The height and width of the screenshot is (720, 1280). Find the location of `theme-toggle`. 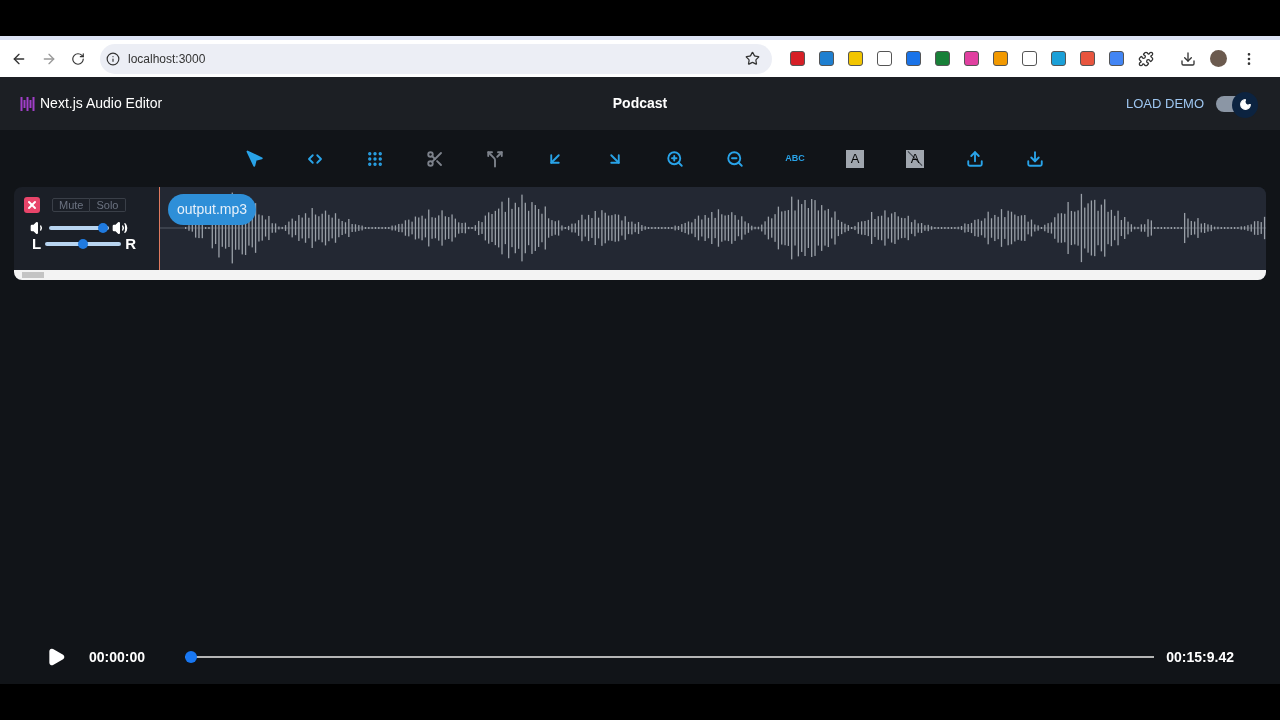

theme-toggle is located at coordinates (1236, 103).